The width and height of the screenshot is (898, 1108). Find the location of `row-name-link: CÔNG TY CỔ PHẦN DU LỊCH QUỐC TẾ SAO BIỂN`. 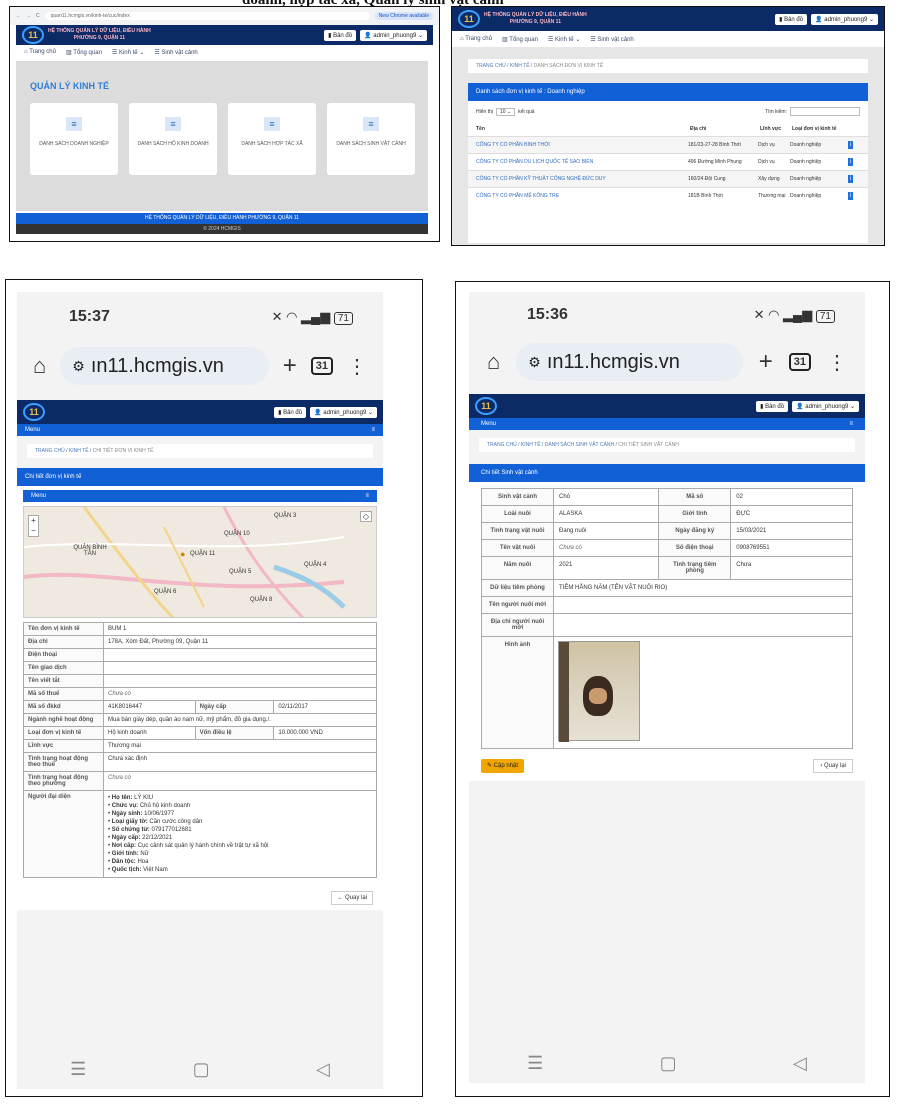

row-name-link: CÔNG TY CỔ PHẦN DU LỊCH QUỐC TẾ SAO BIỂN is located at coordinates (578, 162).